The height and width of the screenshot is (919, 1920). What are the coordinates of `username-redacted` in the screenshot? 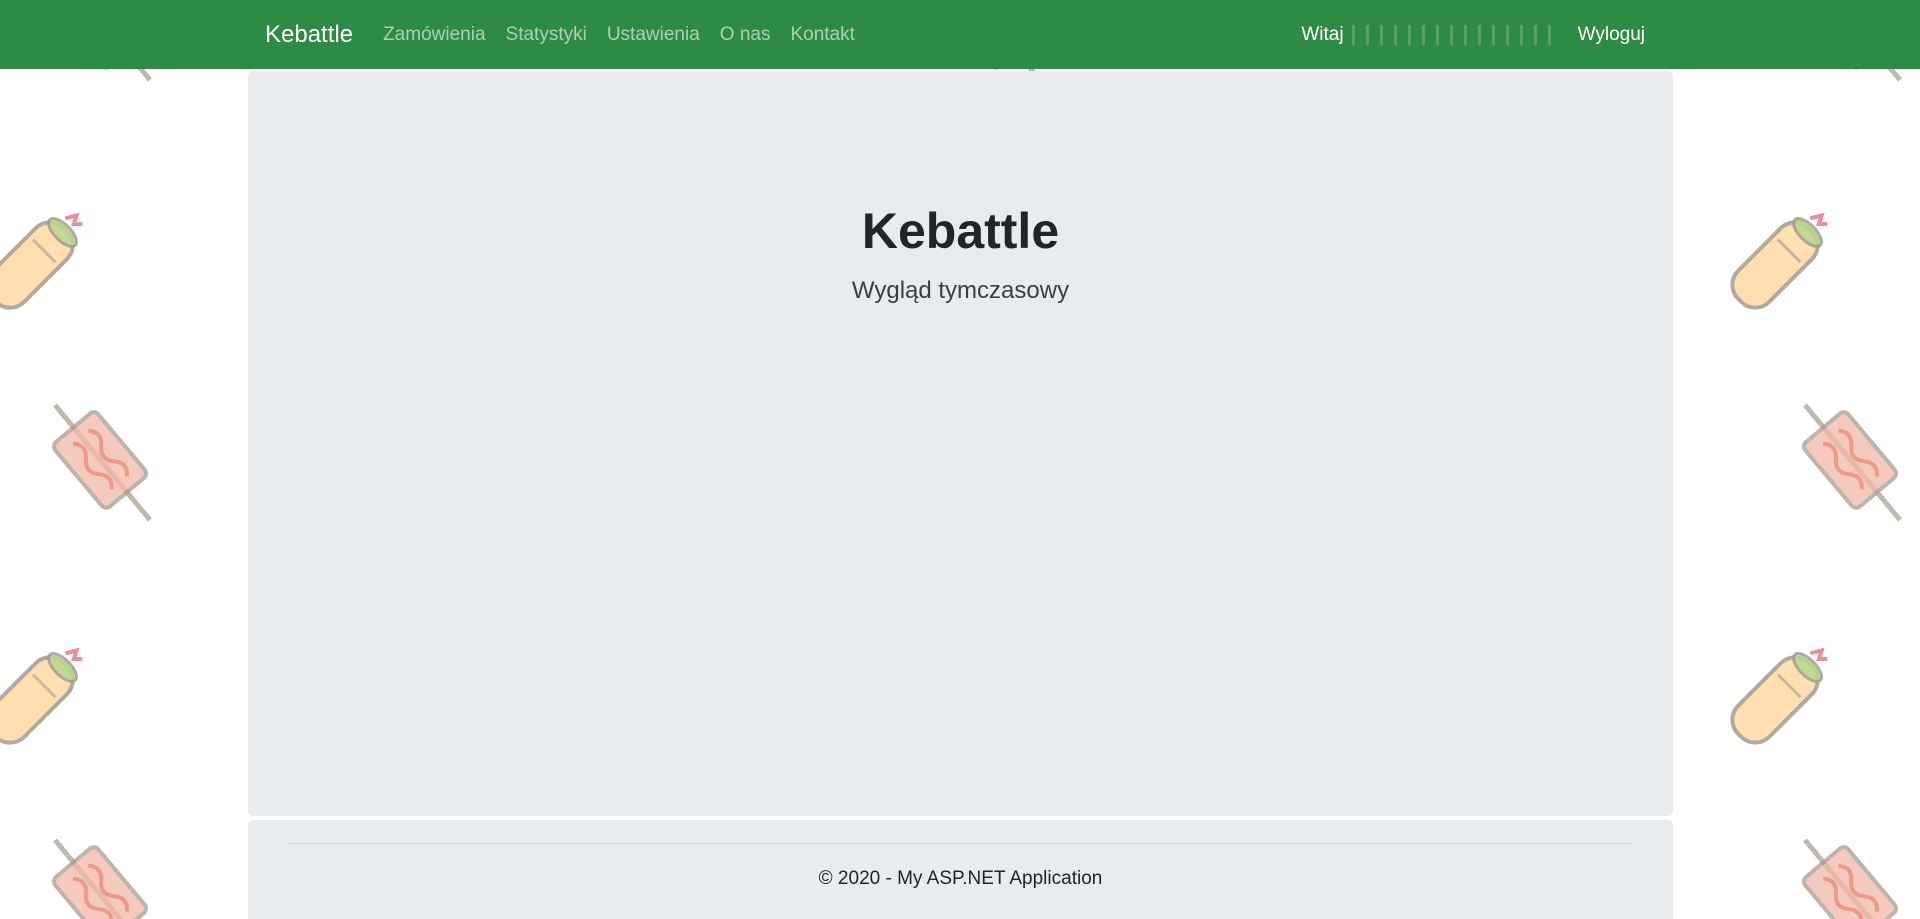 It's located at (1456, 34).